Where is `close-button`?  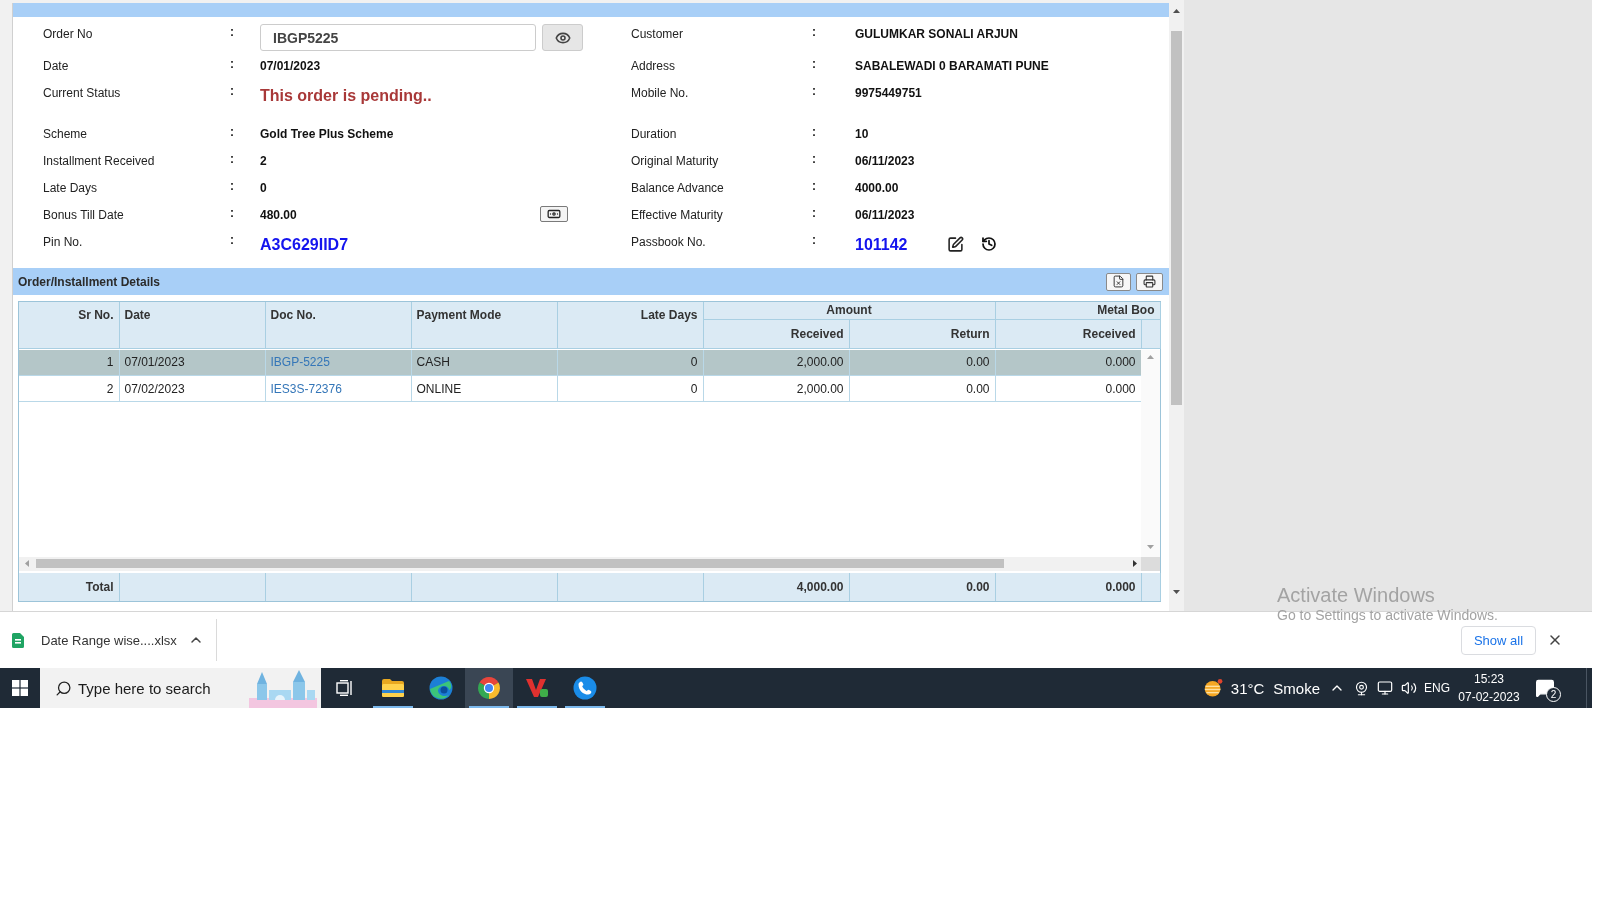
close-button is located at coordinates (1555, 640).